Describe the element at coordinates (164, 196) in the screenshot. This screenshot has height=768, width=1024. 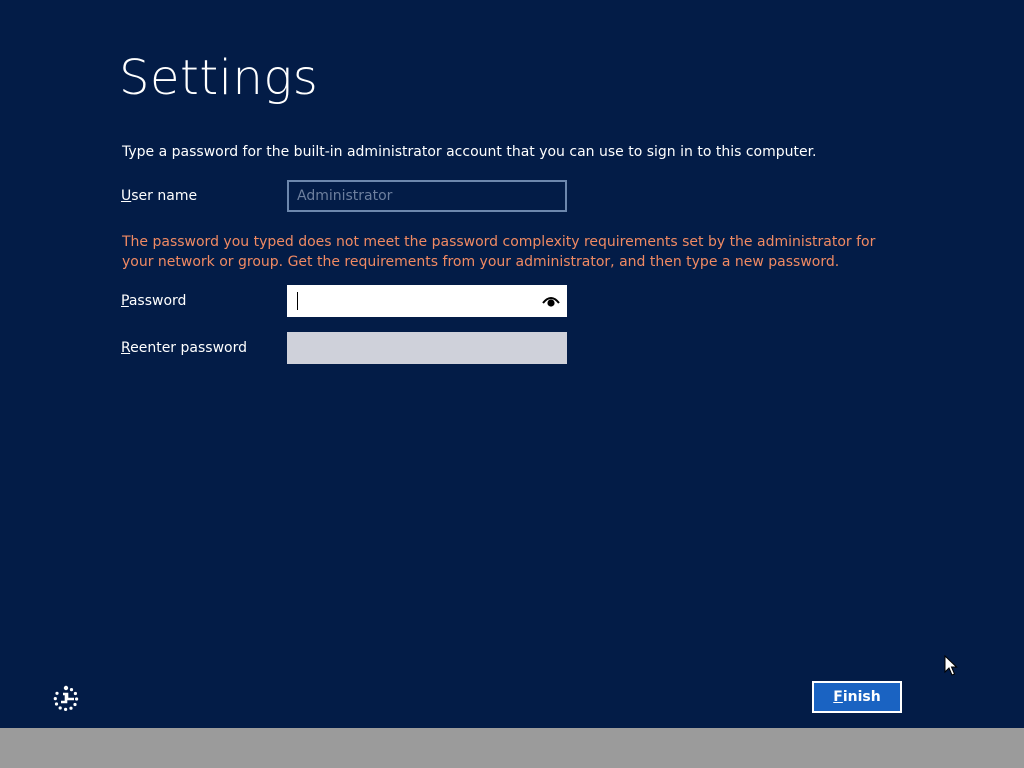
I see `username-label-text: ser name` at that location.